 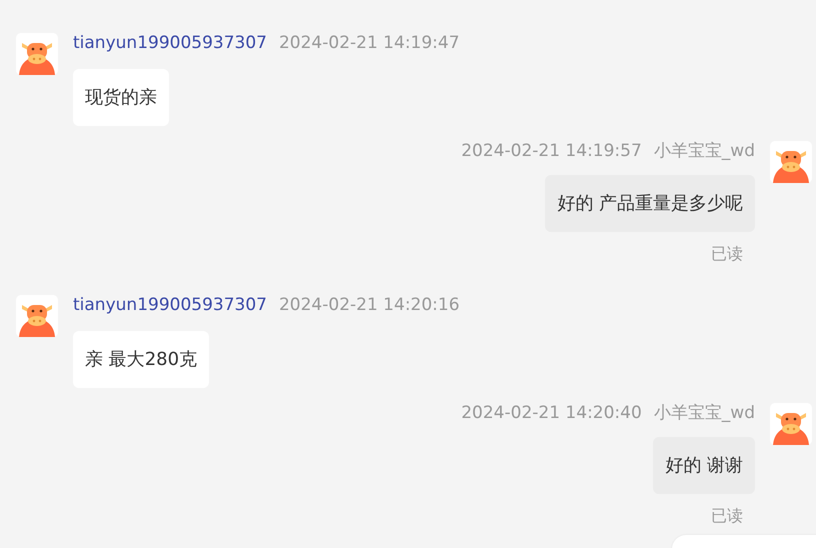 What do you see at coordinates (141, 359) in the screenshot?
I see `message-bubble: 亲 最大280克` at bounding box center [141, 359].